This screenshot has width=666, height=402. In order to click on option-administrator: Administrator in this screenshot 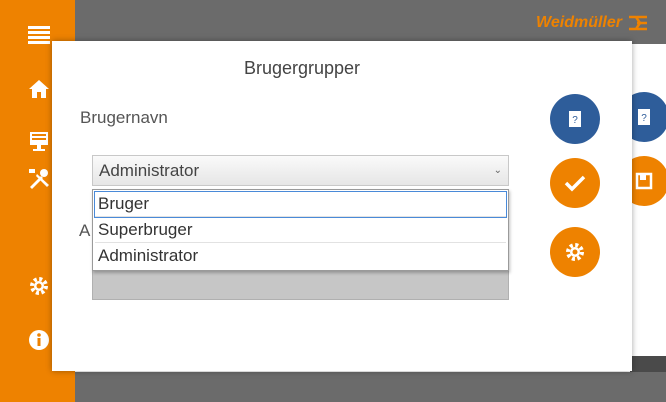, I will do `click(300, 256)`.